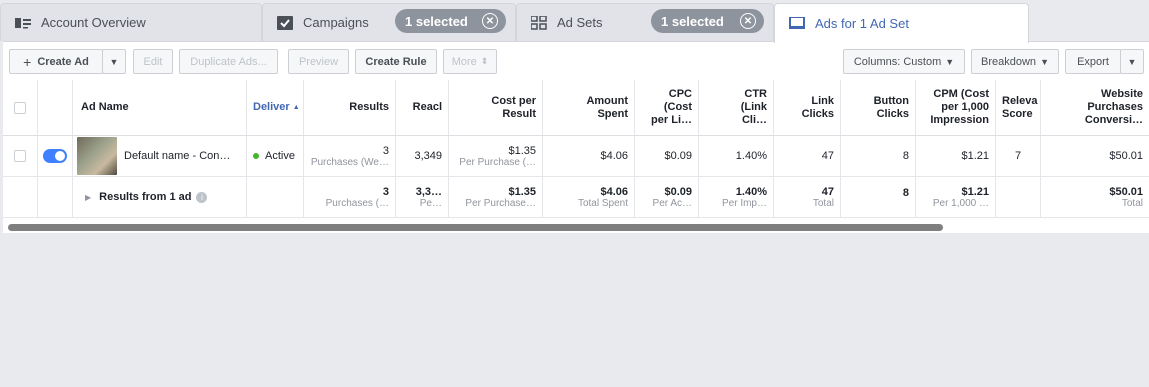 This screenshot has height=387, width=1149. What do you see at coordinates (496, 107) in the screenshot?
I see `header-cost-per-result: Cost per Result` at bounding box center [496, 107].